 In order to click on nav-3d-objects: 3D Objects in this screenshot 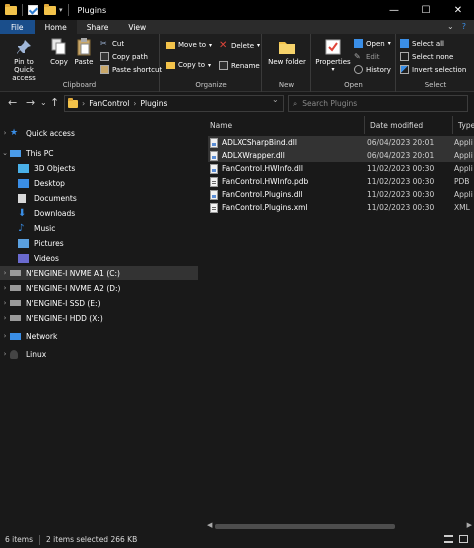, I will do `click(99, 168)`.